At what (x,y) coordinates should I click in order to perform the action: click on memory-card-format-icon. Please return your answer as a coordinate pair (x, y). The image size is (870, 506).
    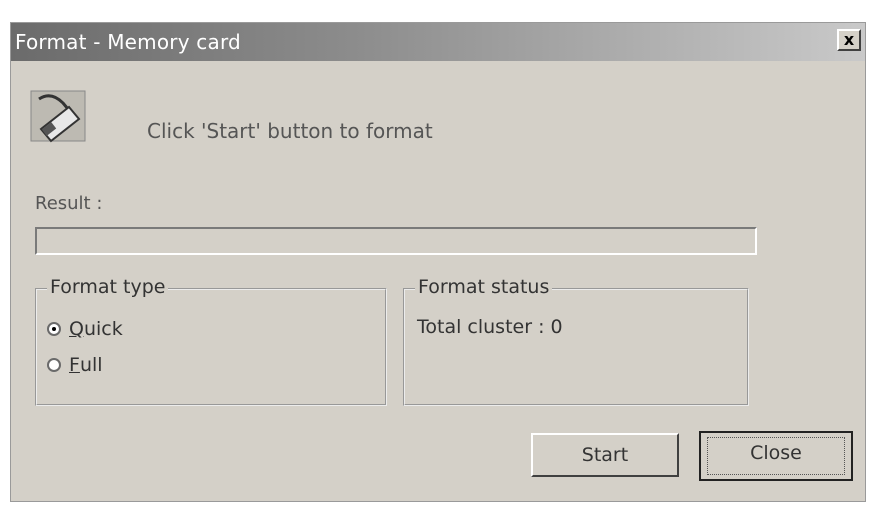
    Looking at the image, I should click on (58, 116).